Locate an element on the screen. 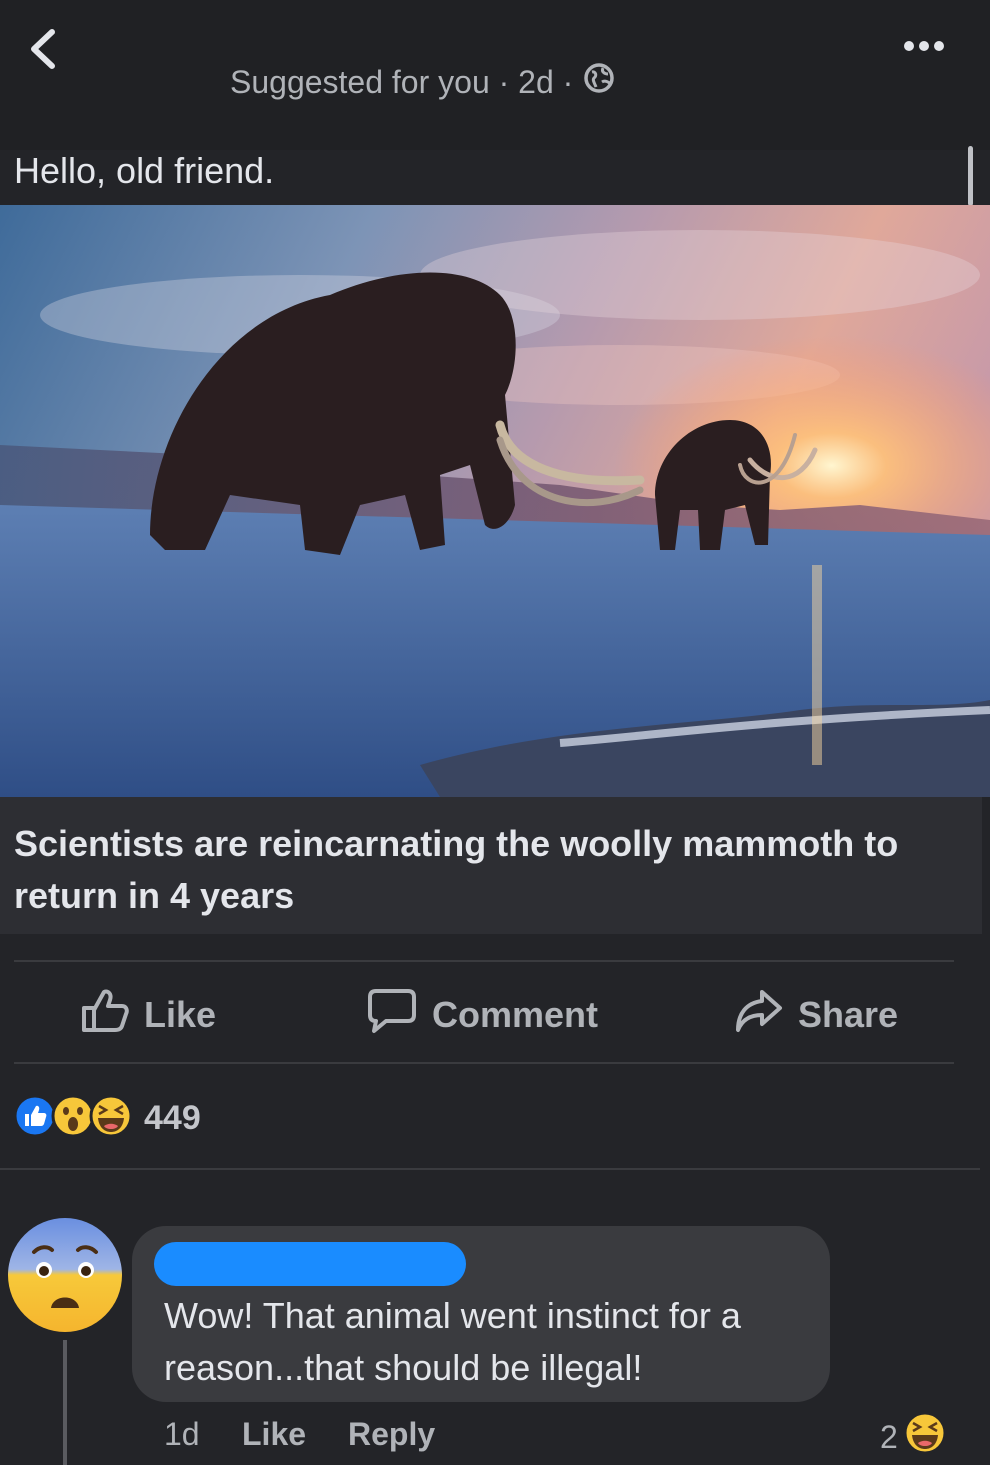 Image resolution: width=990 pixels, height=1465 pixels. reaction-count: 449 is located at coordinates (172, 1117).